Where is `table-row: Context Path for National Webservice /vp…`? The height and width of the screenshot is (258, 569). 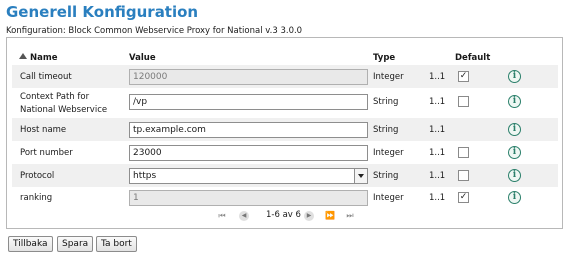 table-row: Context Path for National Webservice /vp… is located at coordinates (285, 102).